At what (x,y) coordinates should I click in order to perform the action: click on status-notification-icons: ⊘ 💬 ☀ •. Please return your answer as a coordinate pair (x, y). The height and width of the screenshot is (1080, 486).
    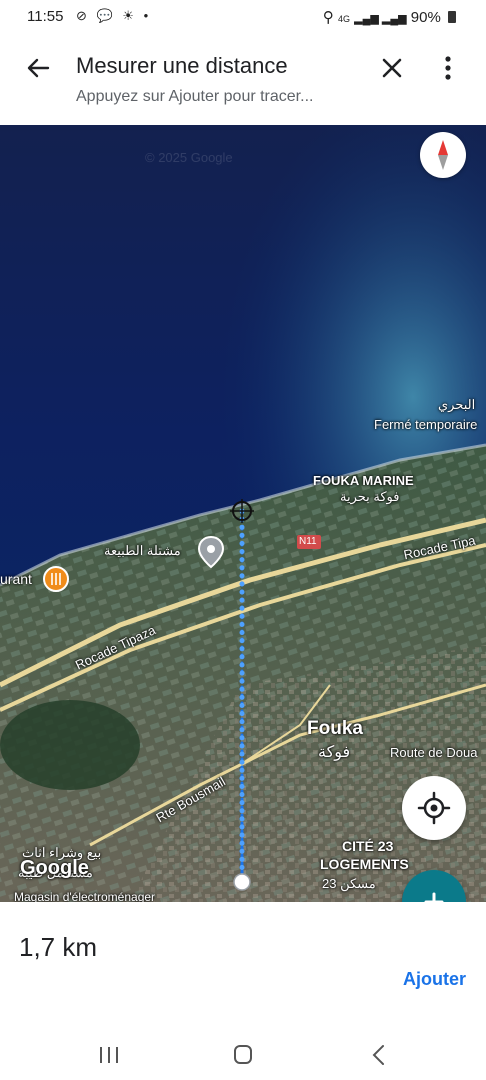
    Looking at the image, I should click on (114, 15).